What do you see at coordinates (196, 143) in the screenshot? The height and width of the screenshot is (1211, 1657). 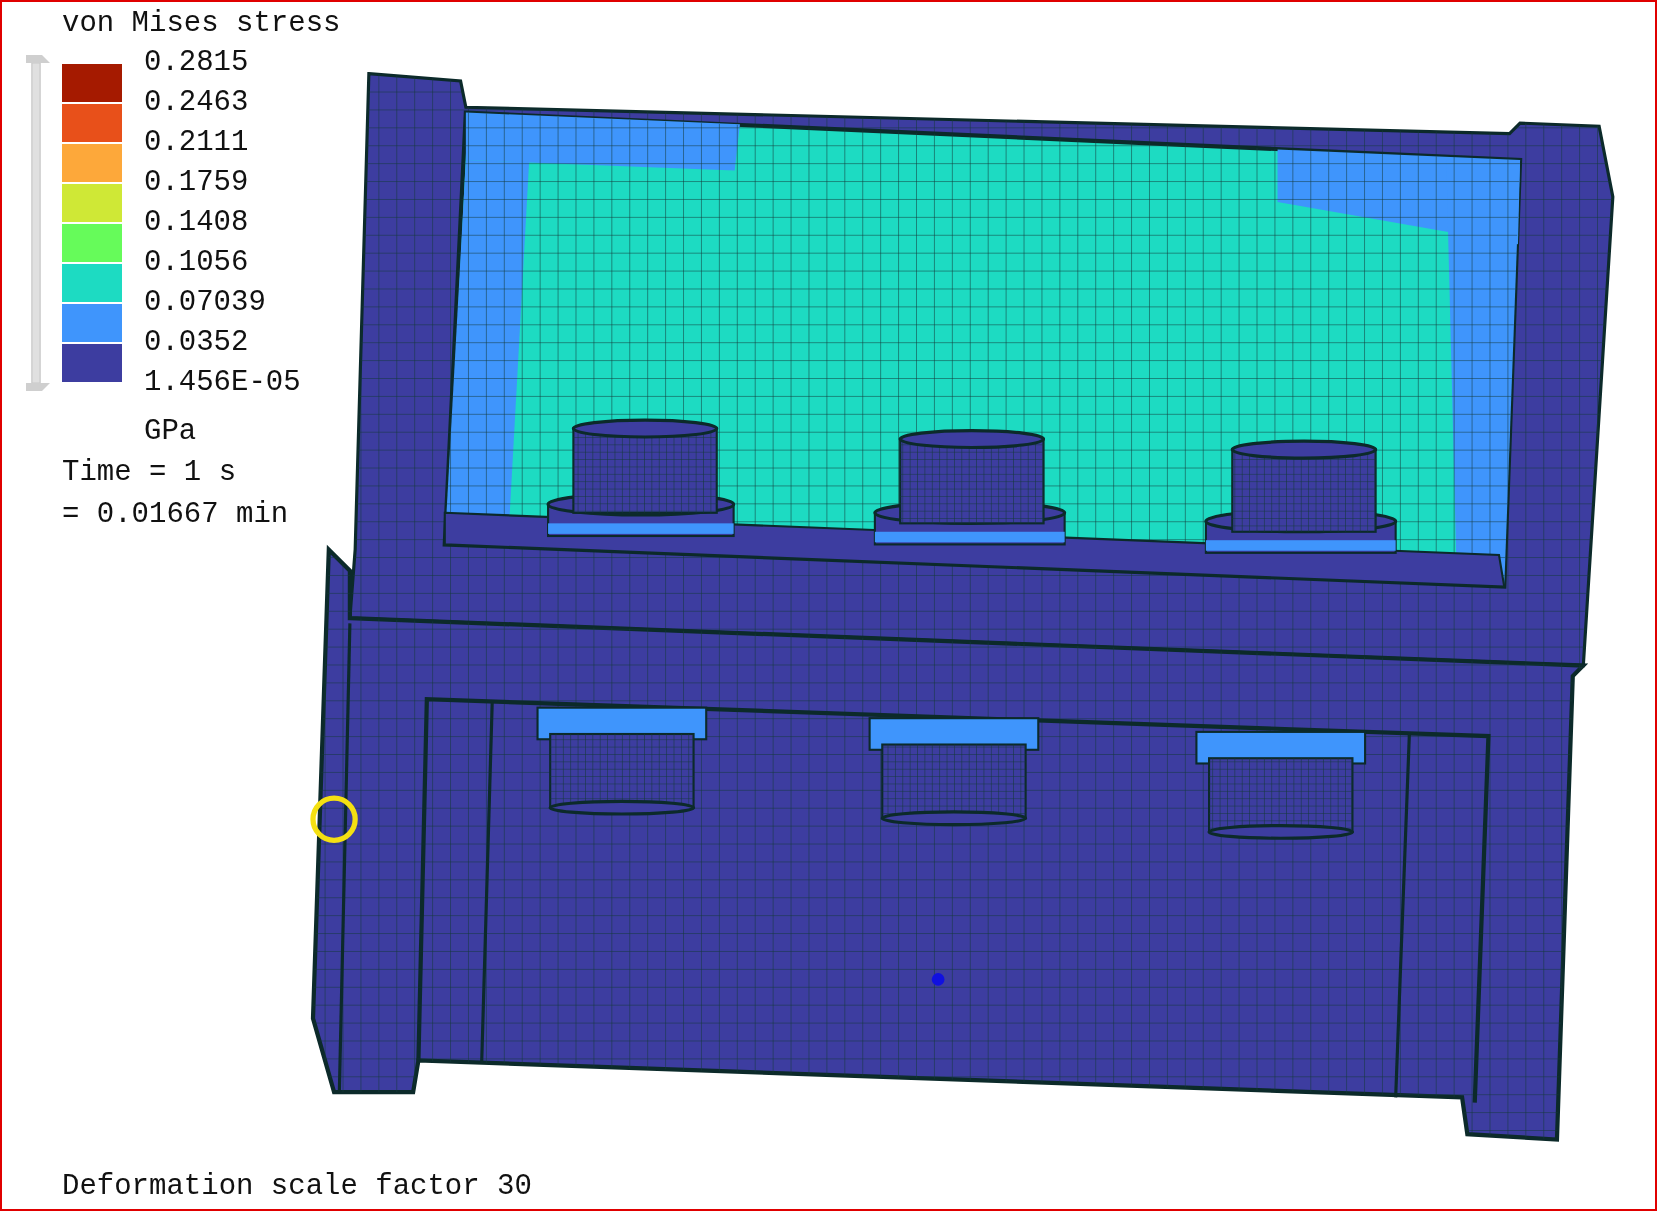 I see `legend-value: 0.2111` at bounding box center [196, 143].